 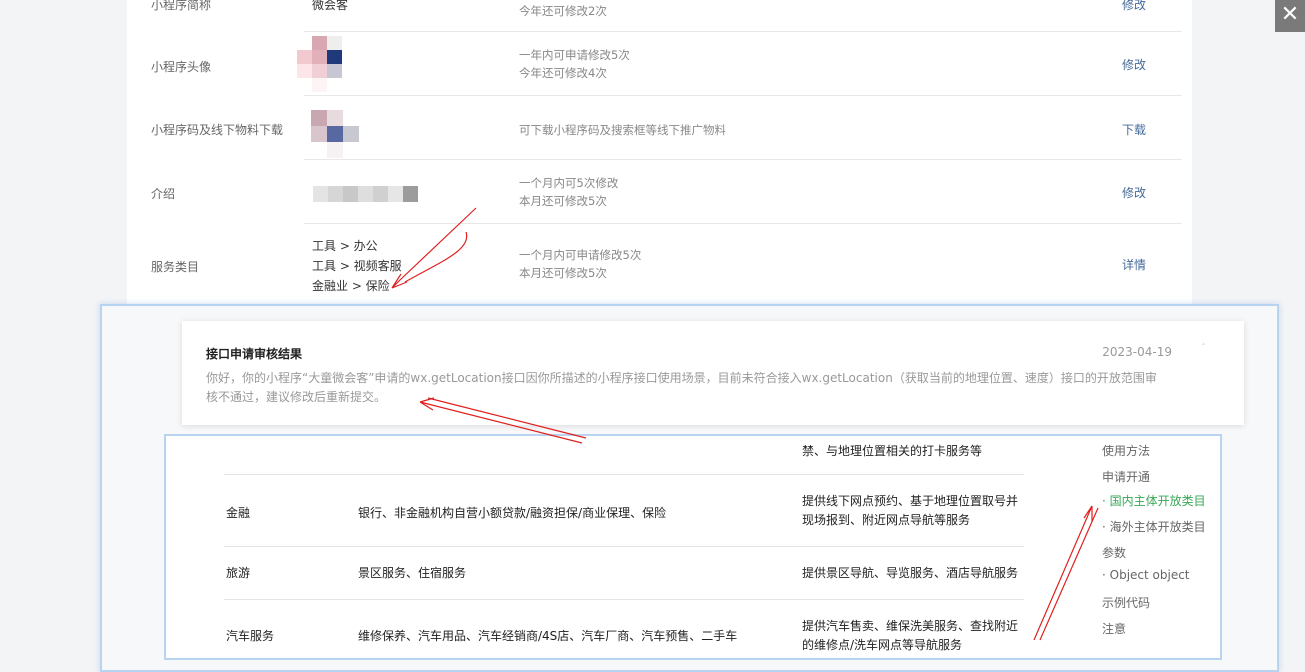 What do you see at coordinates (569, 183) in the screenshot?
I see `row-desc: 一个月内可5次修改` at bounding box center [569, 183].